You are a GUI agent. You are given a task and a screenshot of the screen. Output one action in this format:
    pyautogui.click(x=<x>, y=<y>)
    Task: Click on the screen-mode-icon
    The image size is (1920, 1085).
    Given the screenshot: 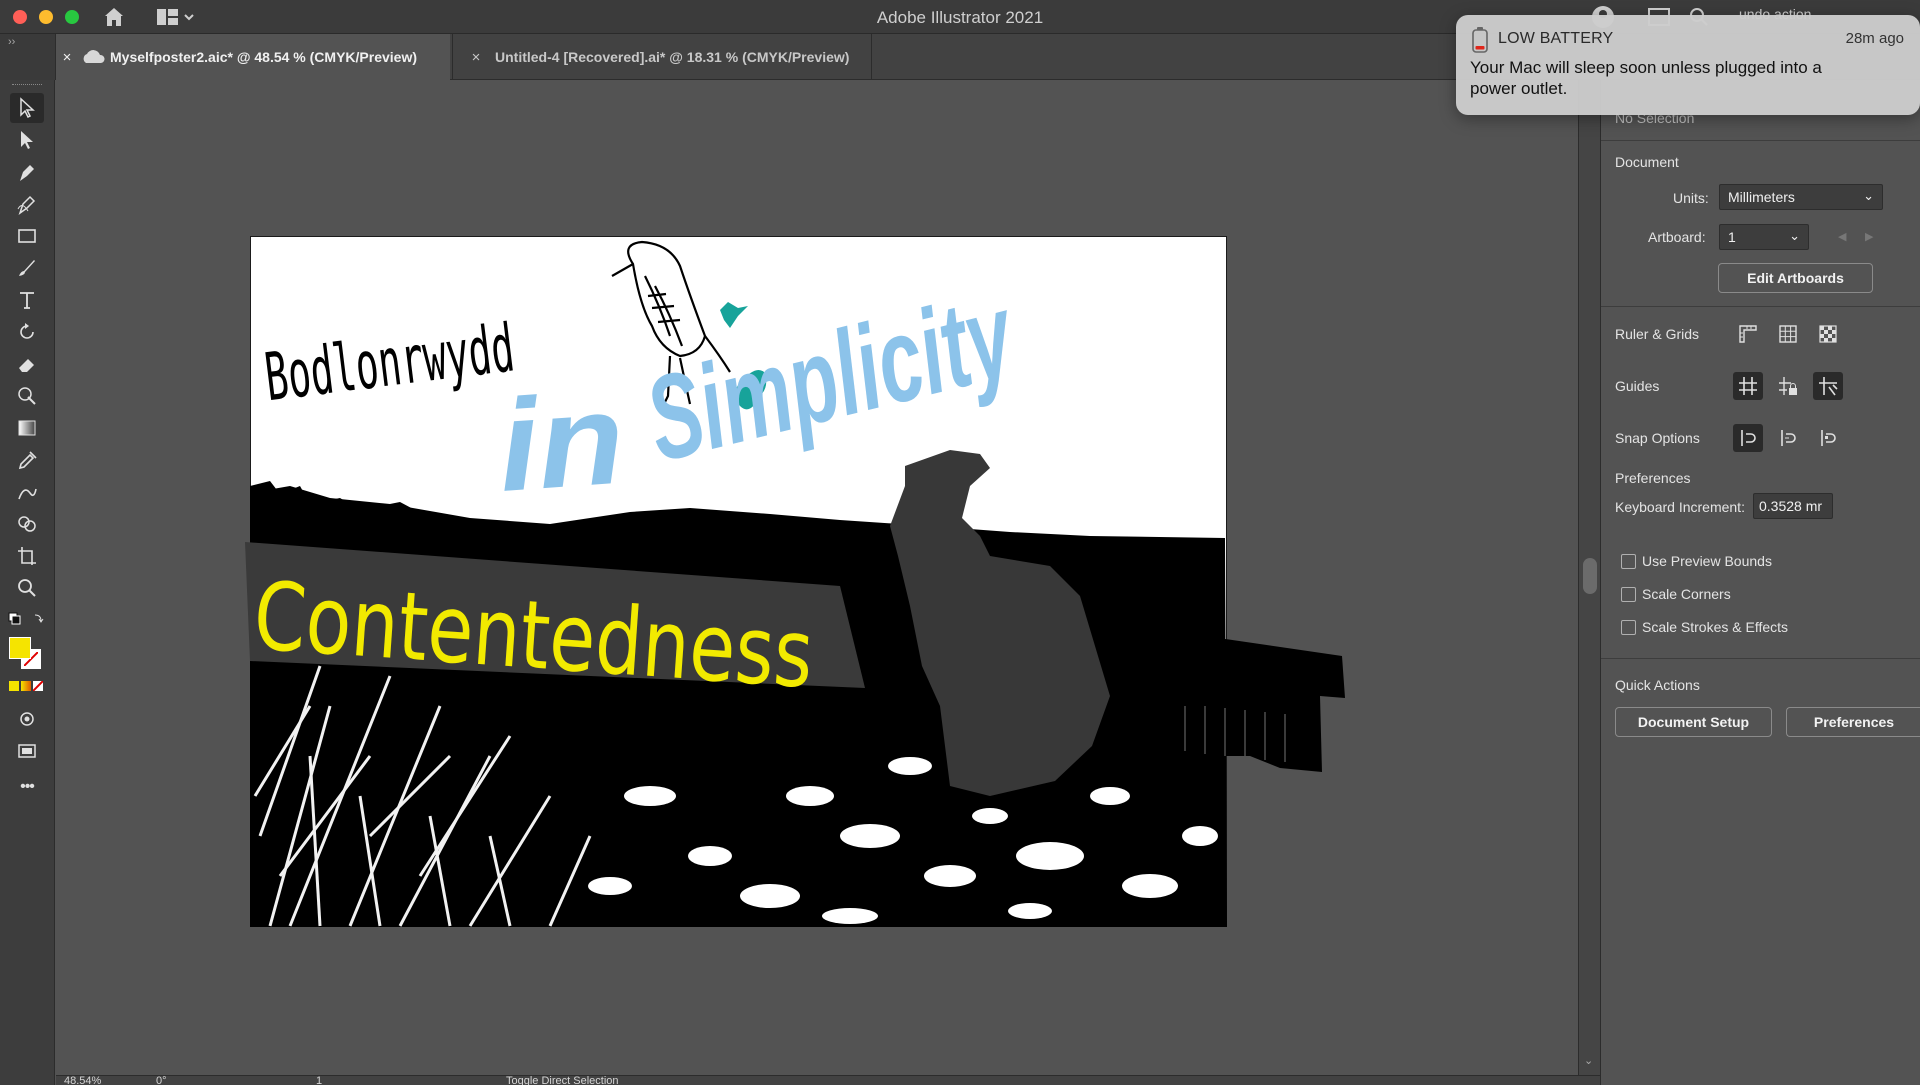 What is the action you would take?
    pyautogui.click(x=27, y=751)
    